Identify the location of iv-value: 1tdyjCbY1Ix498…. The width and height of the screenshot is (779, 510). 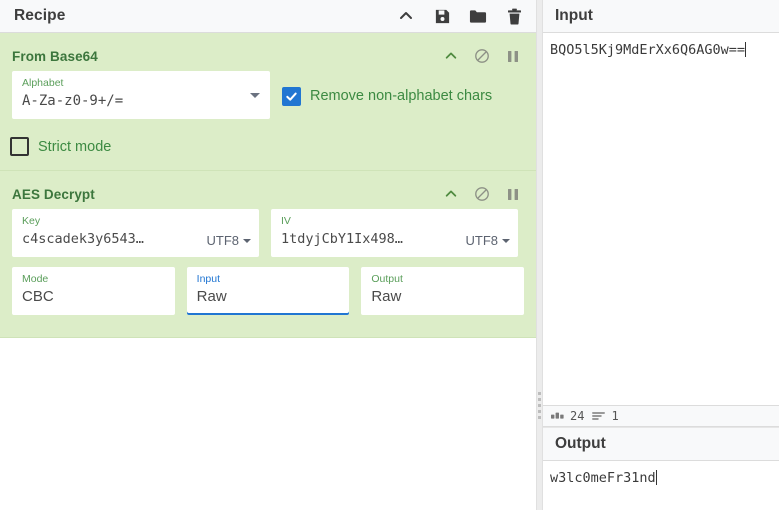
(342, 239).